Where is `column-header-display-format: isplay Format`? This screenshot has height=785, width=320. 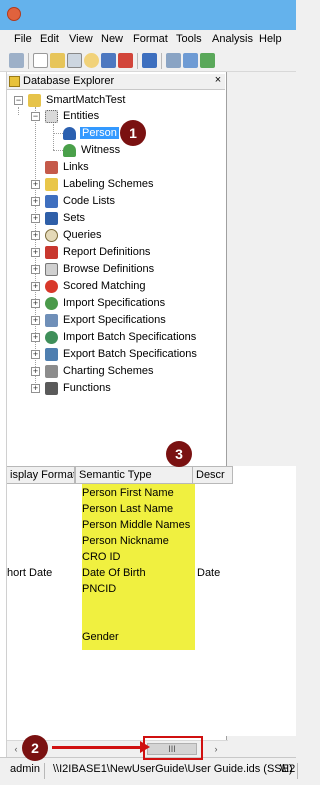
column-header-display-format: isplay Format is located at coordinates (41, 475).